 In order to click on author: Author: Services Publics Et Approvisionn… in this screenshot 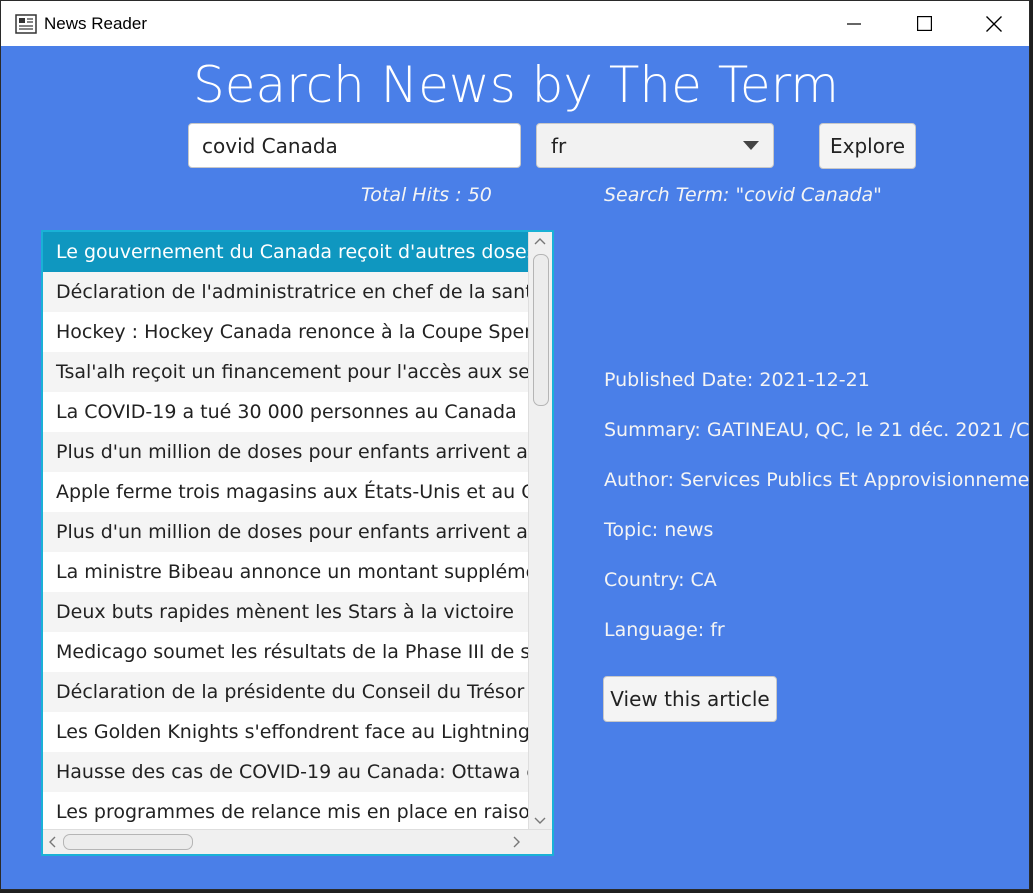, I will do `click(817, 480)`.